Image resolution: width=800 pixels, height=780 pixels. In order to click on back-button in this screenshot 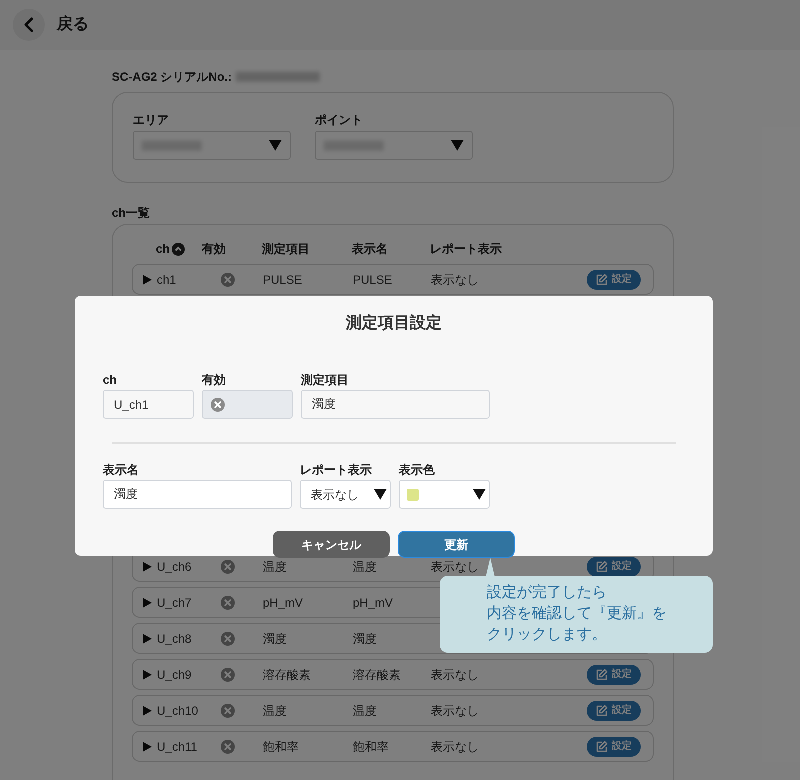, I will do `click(29, 25)`.